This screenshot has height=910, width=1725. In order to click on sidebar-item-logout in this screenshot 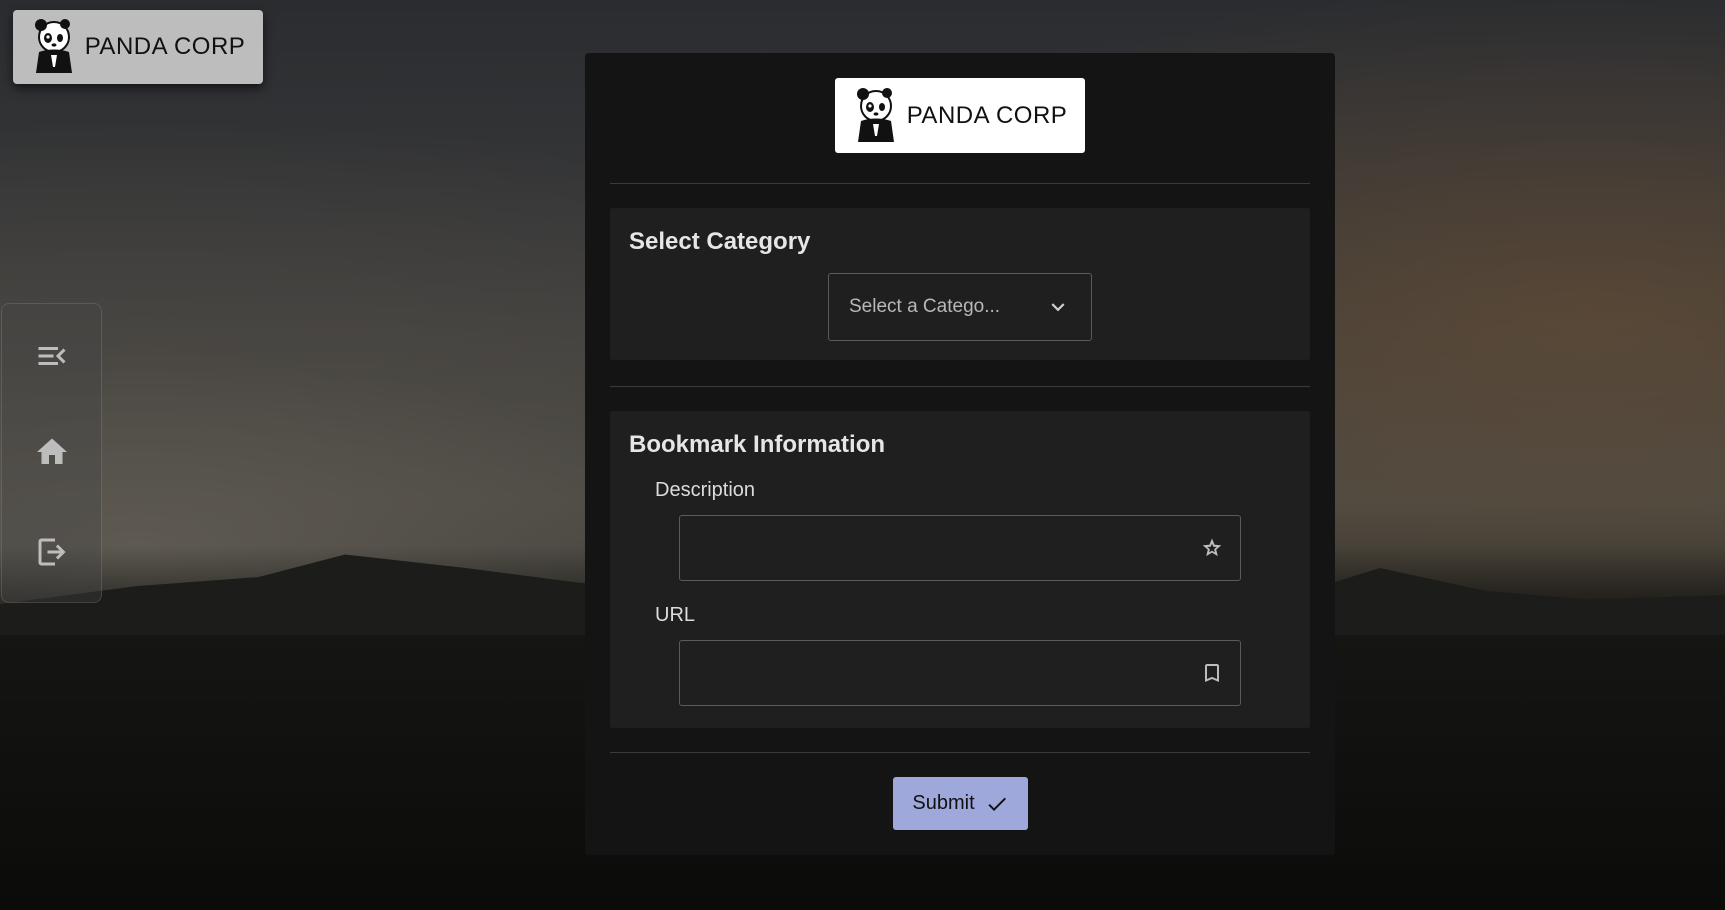, I will do `click(52, 552)`.